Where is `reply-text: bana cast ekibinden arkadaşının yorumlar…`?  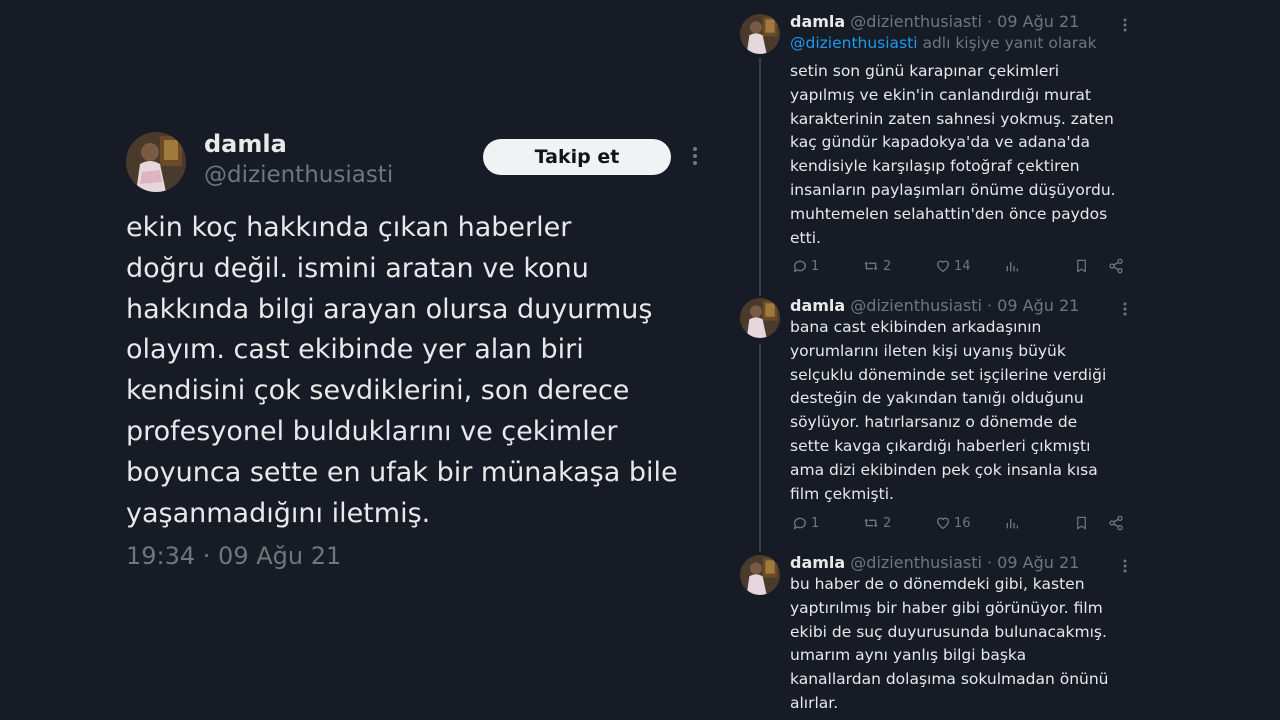 reply-text: bana cast ekibinden arkadaşının yorumlar… is located at coordinates (948, 410).